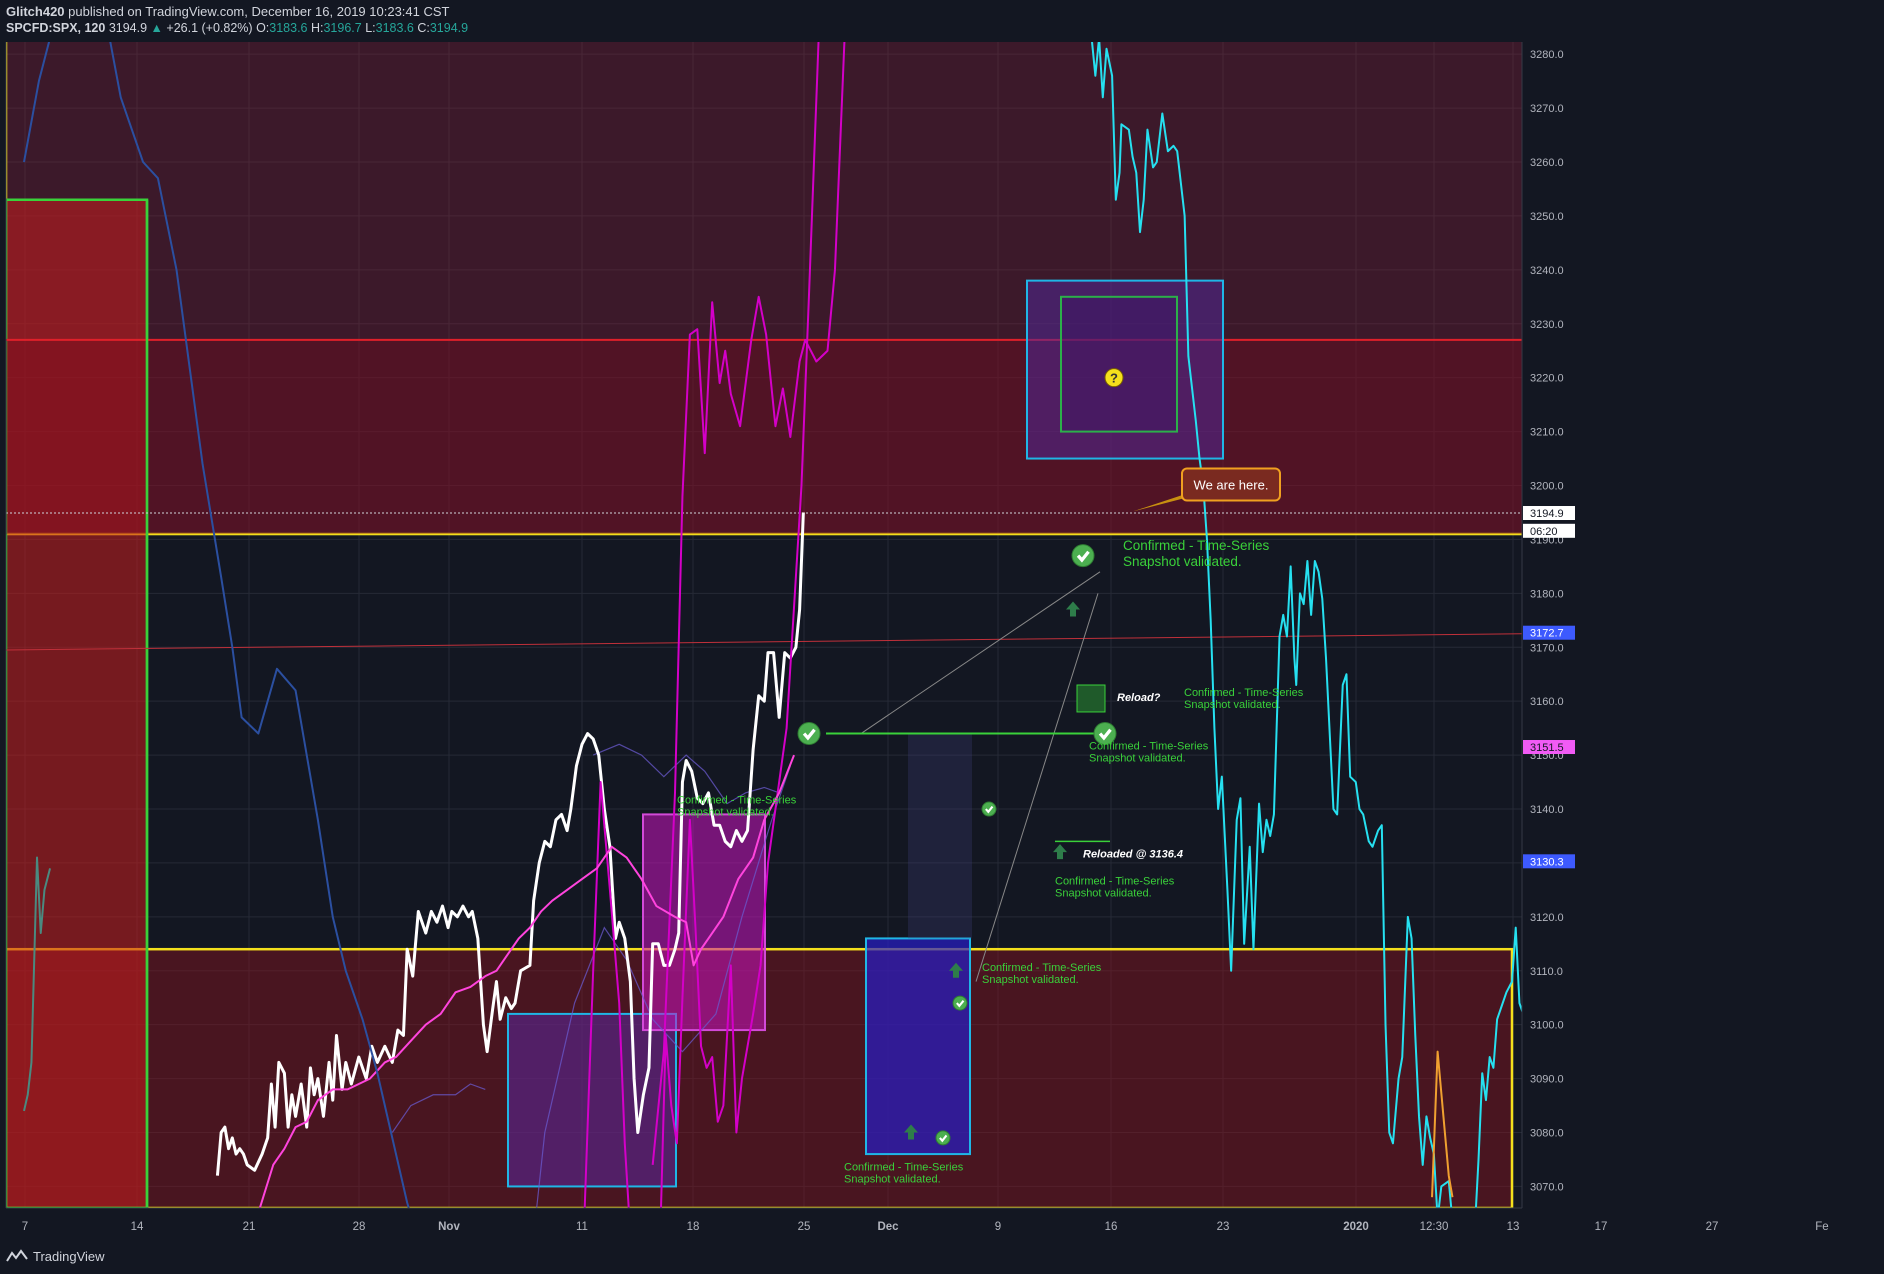 The width and height of the screenshot is (1884, 1274). Describe the element at coordinates (1547, 918) in the screenshot. I see `price-axis-label: 3120.0` at that location.